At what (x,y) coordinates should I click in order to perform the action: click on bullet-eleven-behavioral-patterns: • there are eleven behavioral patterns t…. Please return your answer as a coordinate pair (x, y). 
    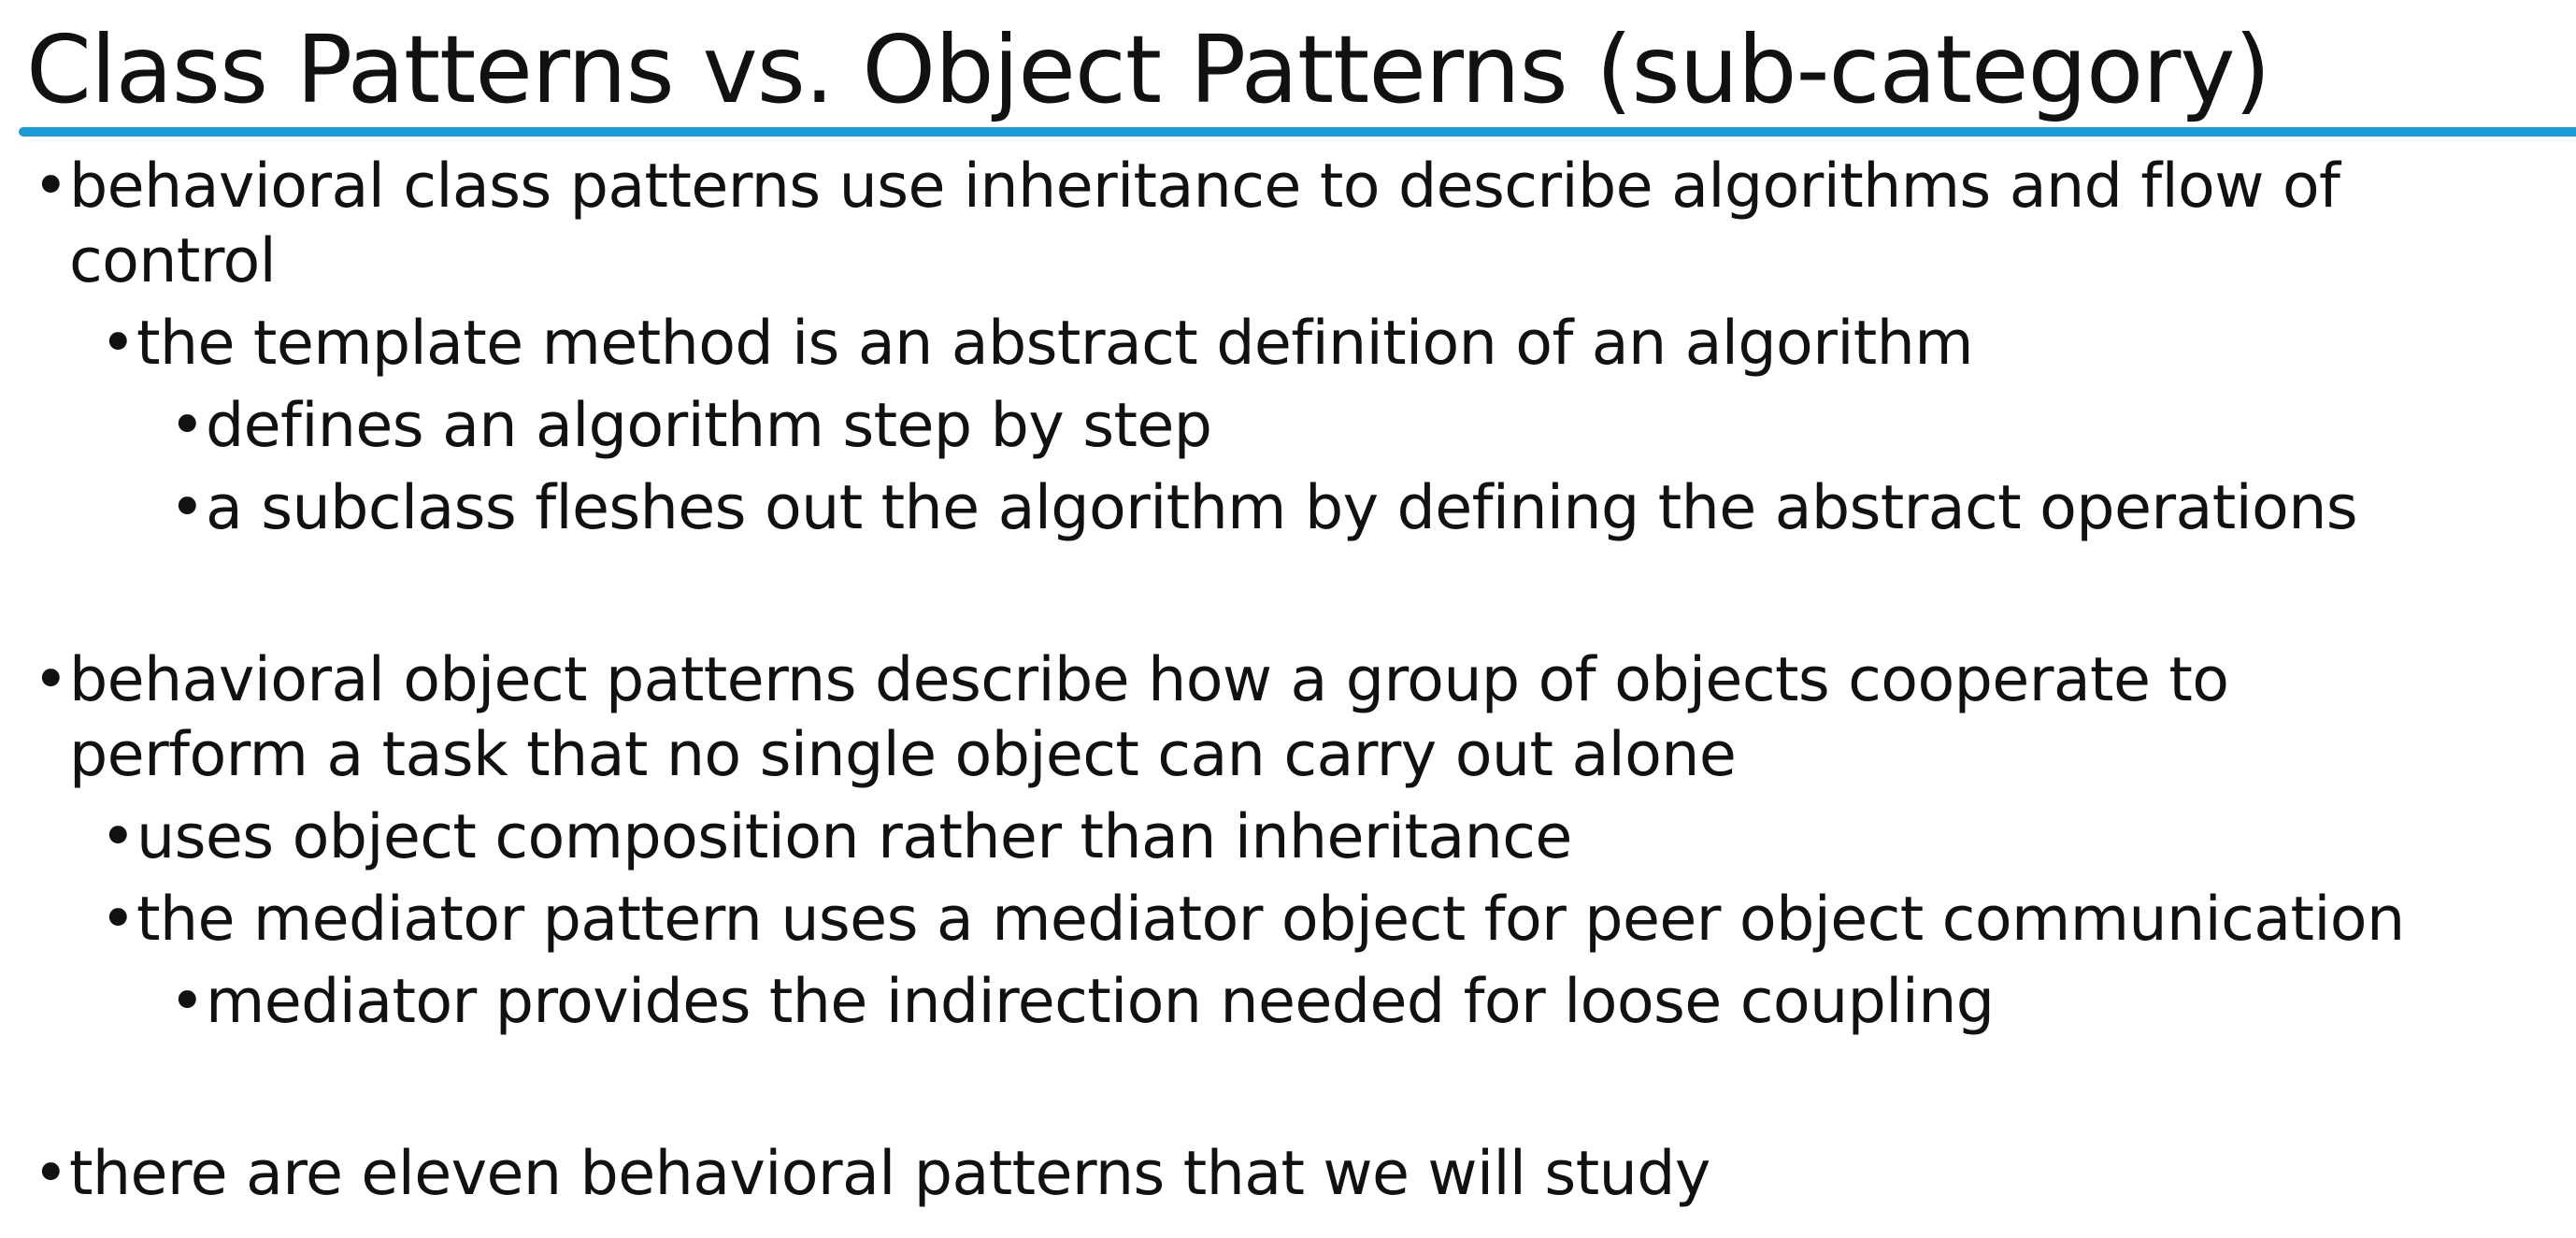
    Looking at the image, I should click on (1288, 1175).